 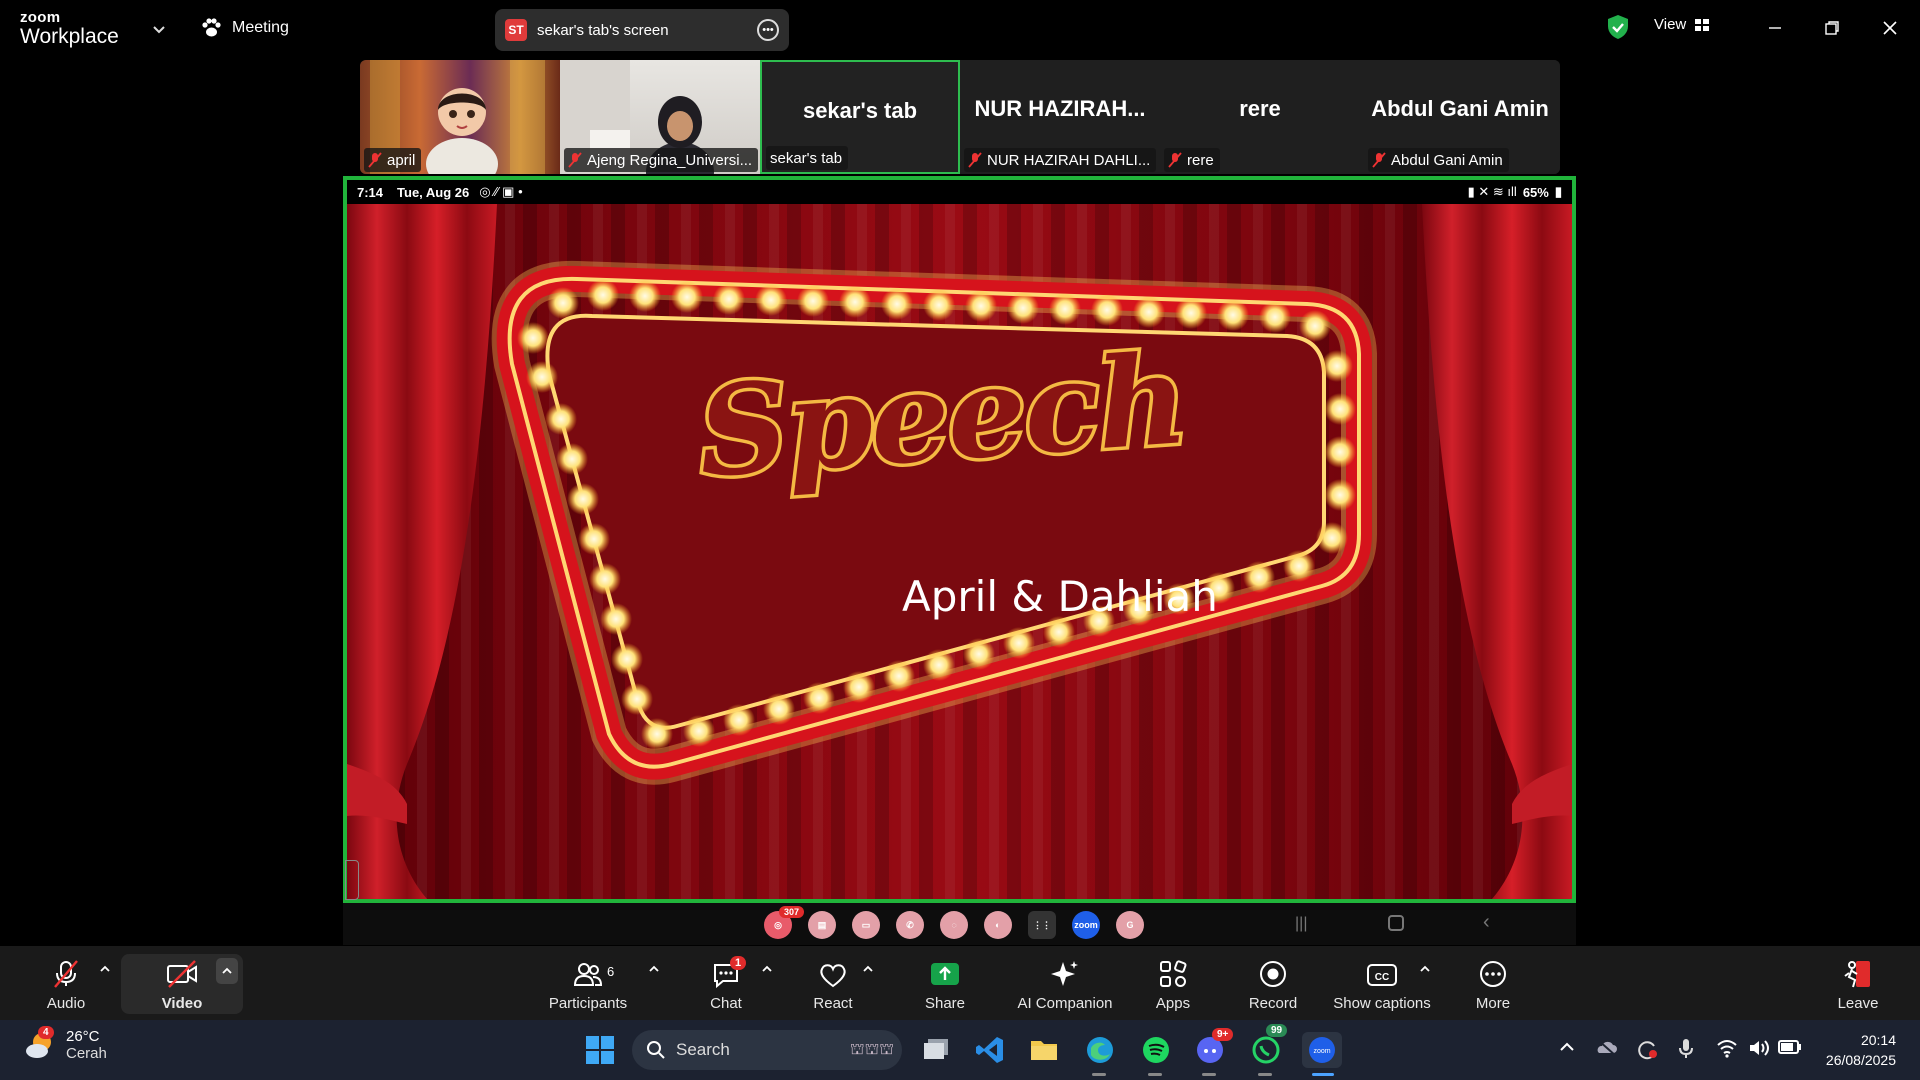 What do you see at coordinates (1682, 24) in the screenshot?
I see `view-button: View` at bounding box center [1682, 24].